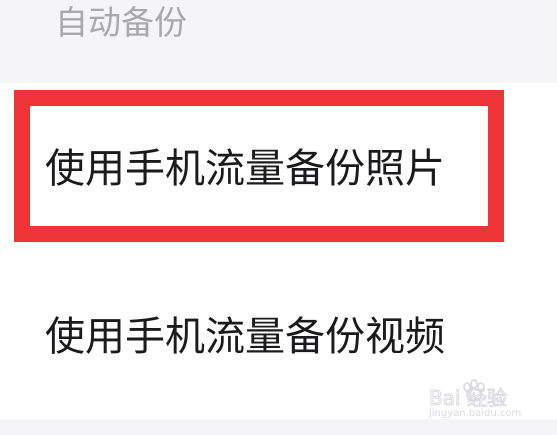  I want to click on baidu-jingyan-watermark: Bai 经验 jingyan.baidu.com, so click(489, 398).